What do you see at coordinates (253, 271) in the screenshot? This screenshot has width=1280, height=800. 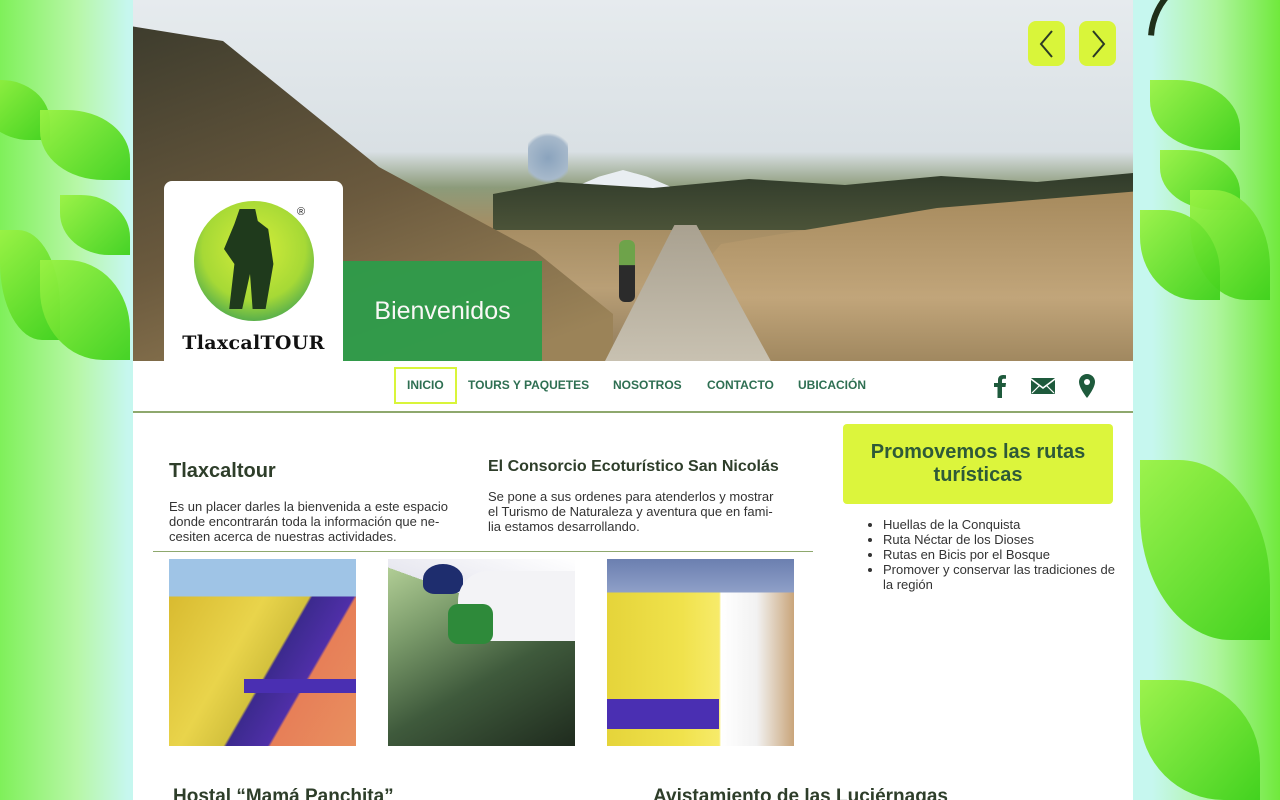 I see `site-logo: ® TlaxcalTOUR` at bounding box center [253, 271].